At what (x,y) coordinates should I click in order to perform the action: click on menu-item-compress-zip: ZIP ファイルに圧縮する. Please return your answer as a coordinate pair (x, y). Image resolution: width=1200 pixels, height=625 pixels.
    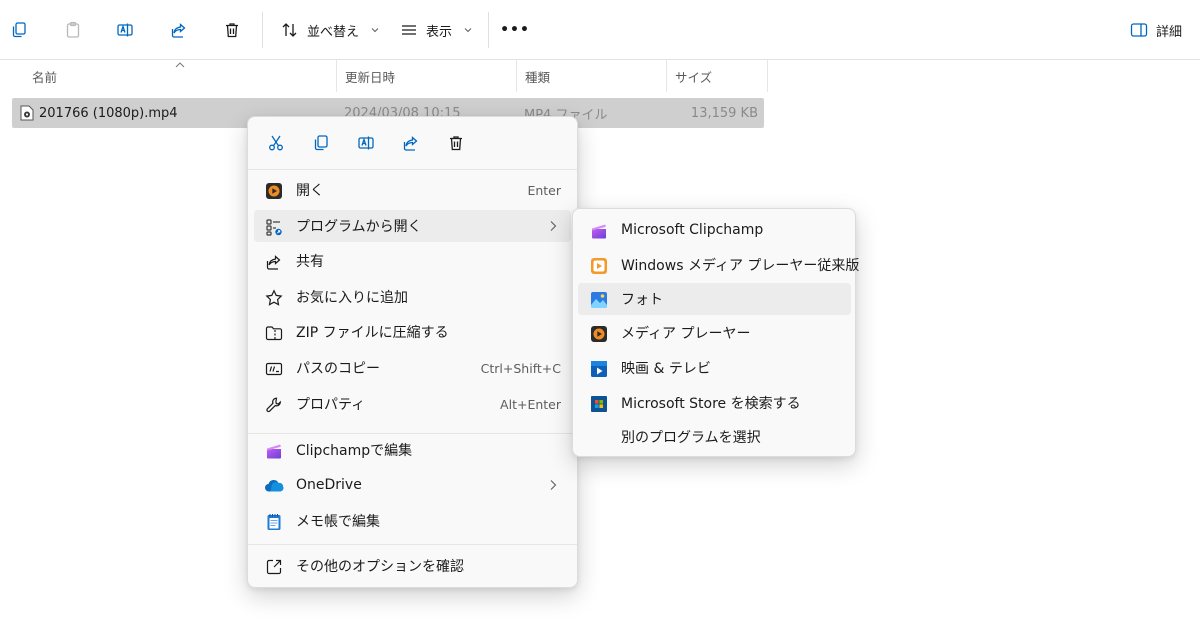
    Looking at the image, I should click on (412, 332).